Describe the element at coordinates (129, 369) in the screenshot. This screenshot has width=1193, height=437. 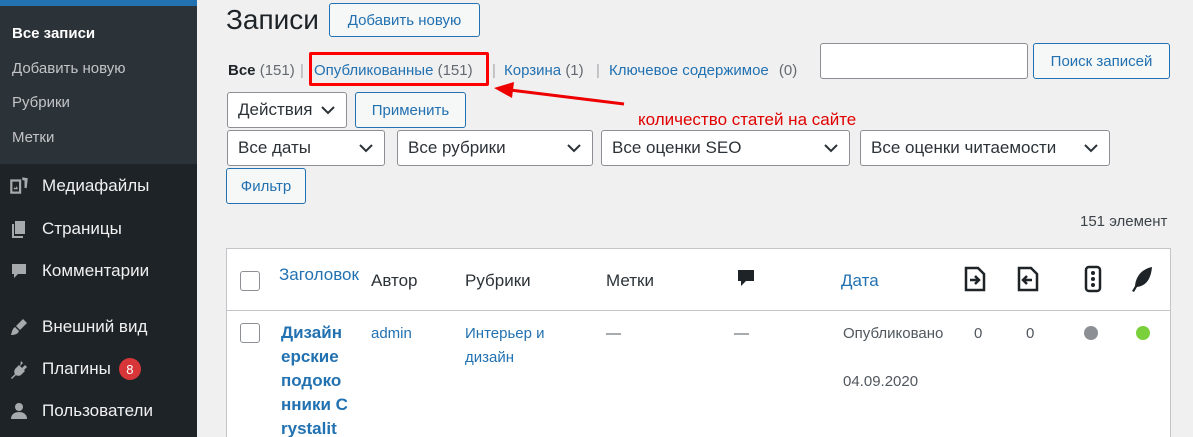
I see `plugins-update-badge: 8` at that location.